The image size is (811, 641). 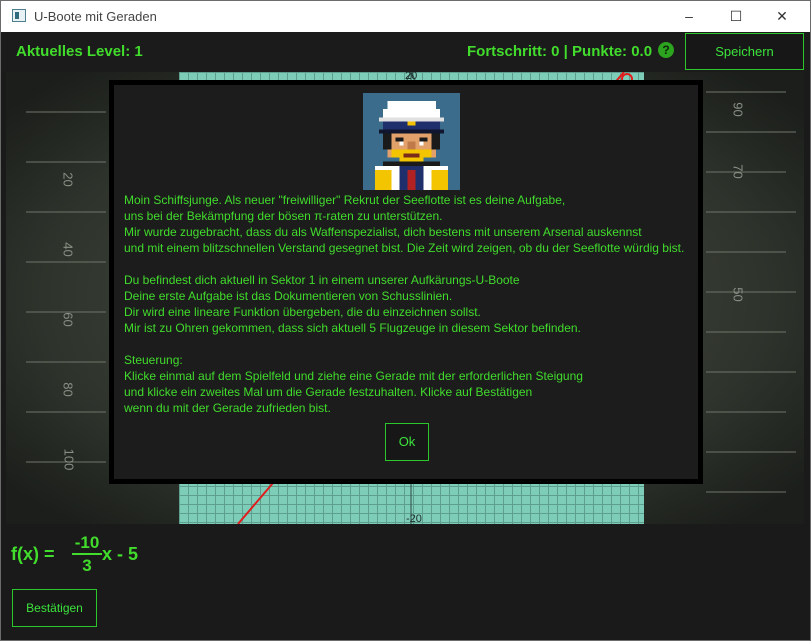 What do you see at coordinates (68, 319) in the screenshot?
I see `periscope-scale-left-3: 60` at bounding box center [68, 319].